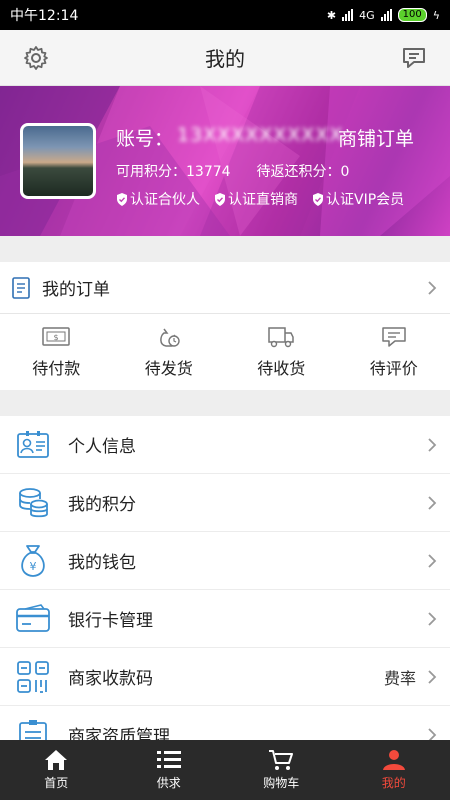 This screenshot has width=450, height=800. I want to click on tab-label: 待收货, so click(281, 368).